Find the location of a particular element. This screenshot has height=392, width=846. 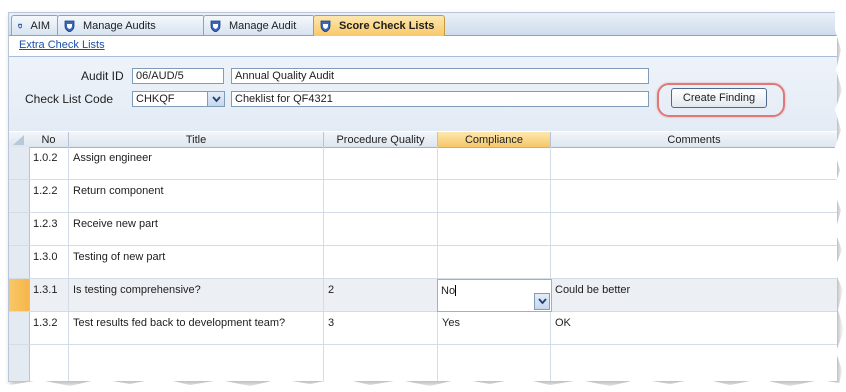

table-row: 1.2.2 Return component is located at coordinates (423, 196).